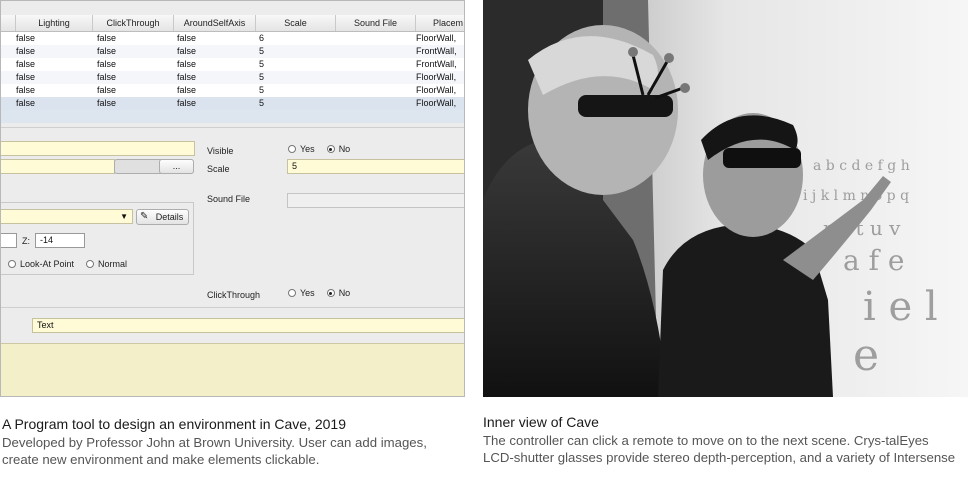 Image resolution: width=970 pixels, height=502 pixels. Describe the element at coordinates (144, 216) in the screenshot. I see `pencil-icon: ✎` at that location.